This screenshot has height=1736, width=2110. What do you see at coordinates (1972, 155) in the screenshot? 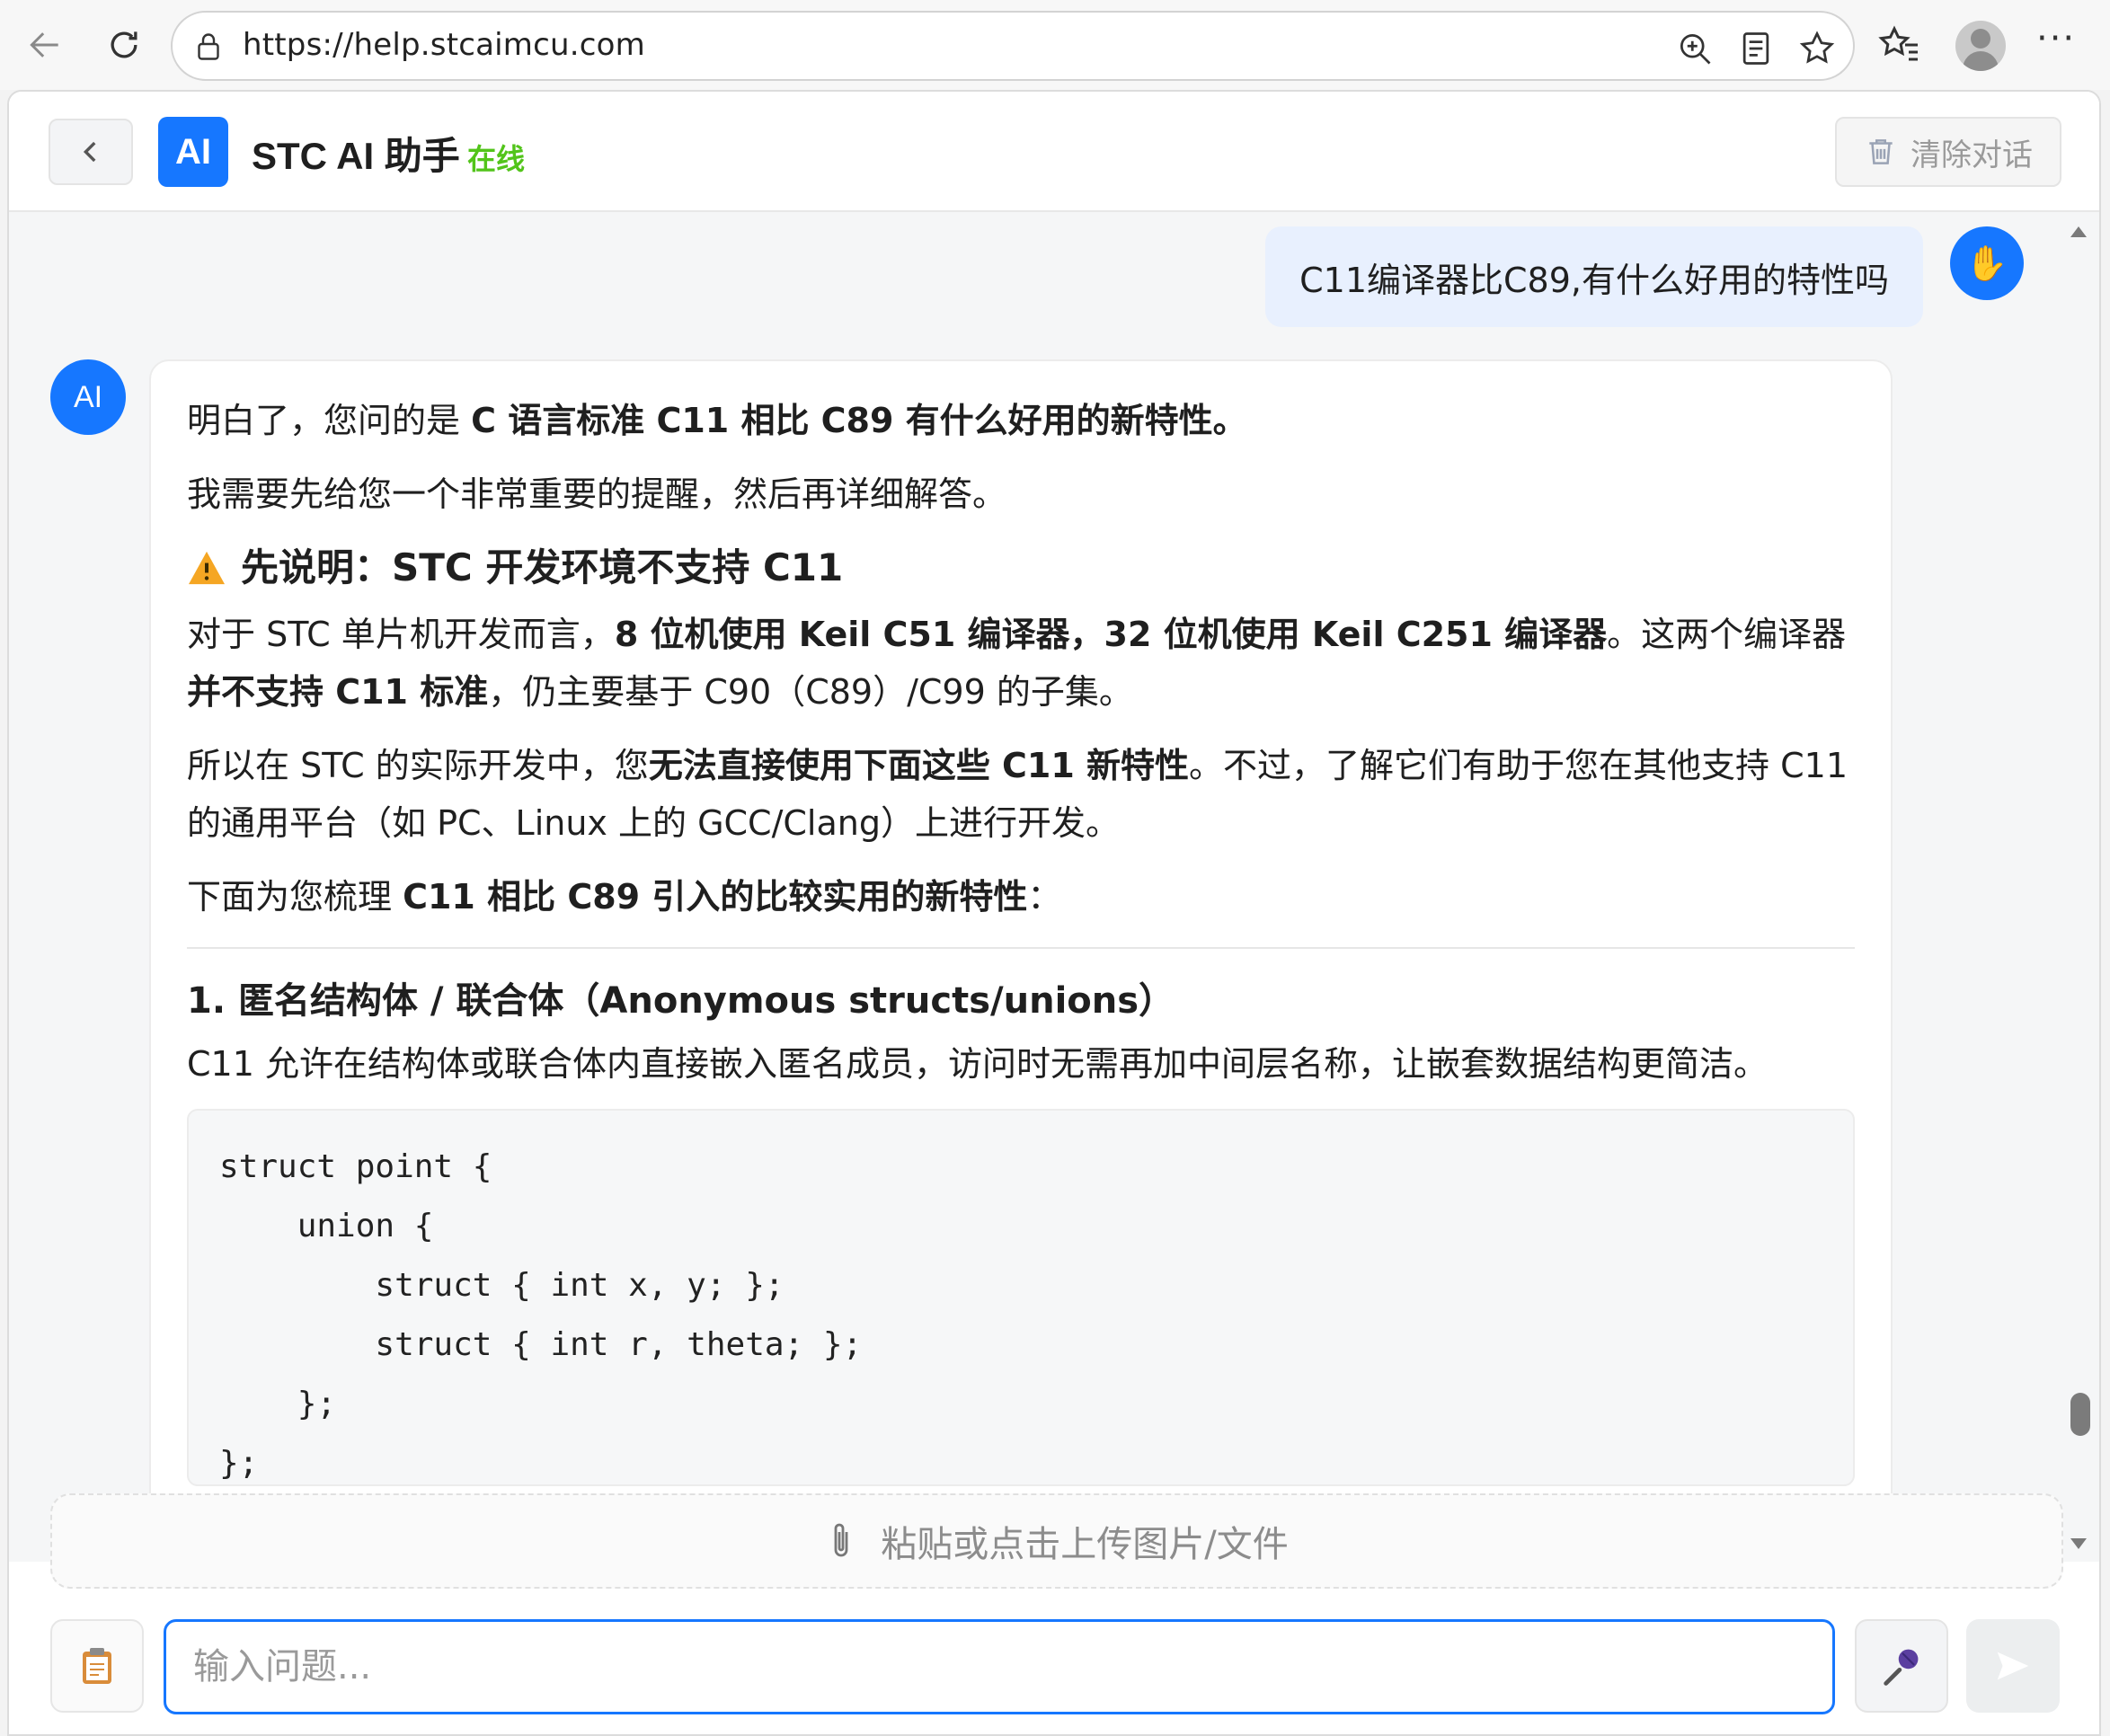
I see `clear-conversation-label: 清除对话` at bounding box center [1972, 155].